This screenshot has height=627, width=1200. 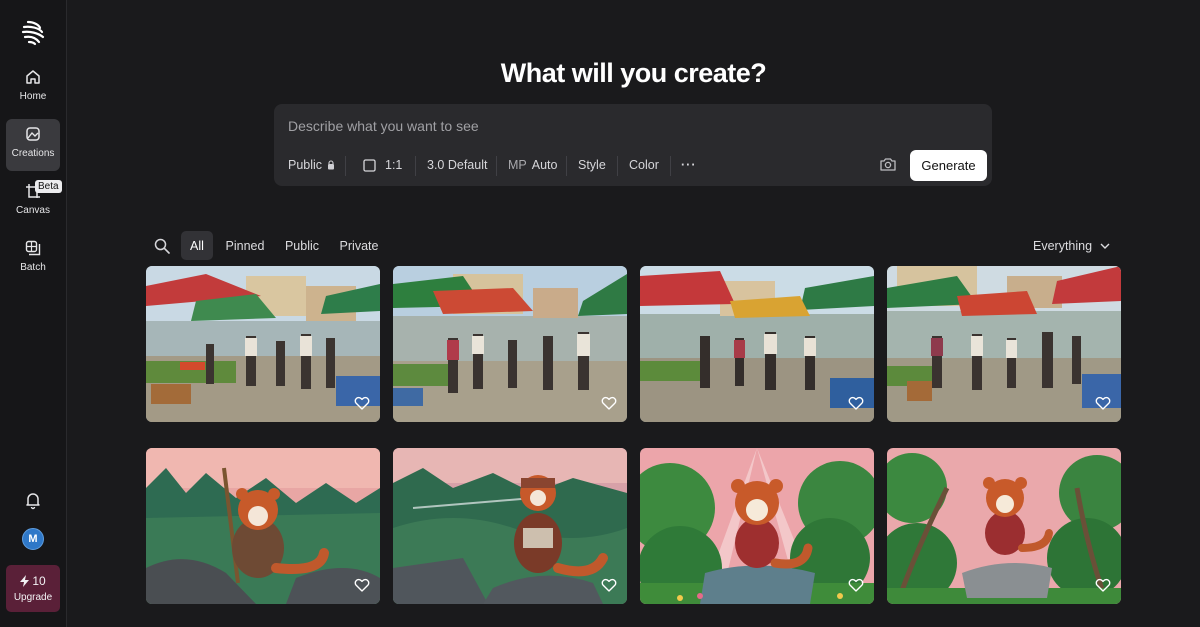 What do you see at coordinates (394, 165) in the screenshot?
I see `aspect-ratio-label: 1:1` at bounding box center [394, 165].